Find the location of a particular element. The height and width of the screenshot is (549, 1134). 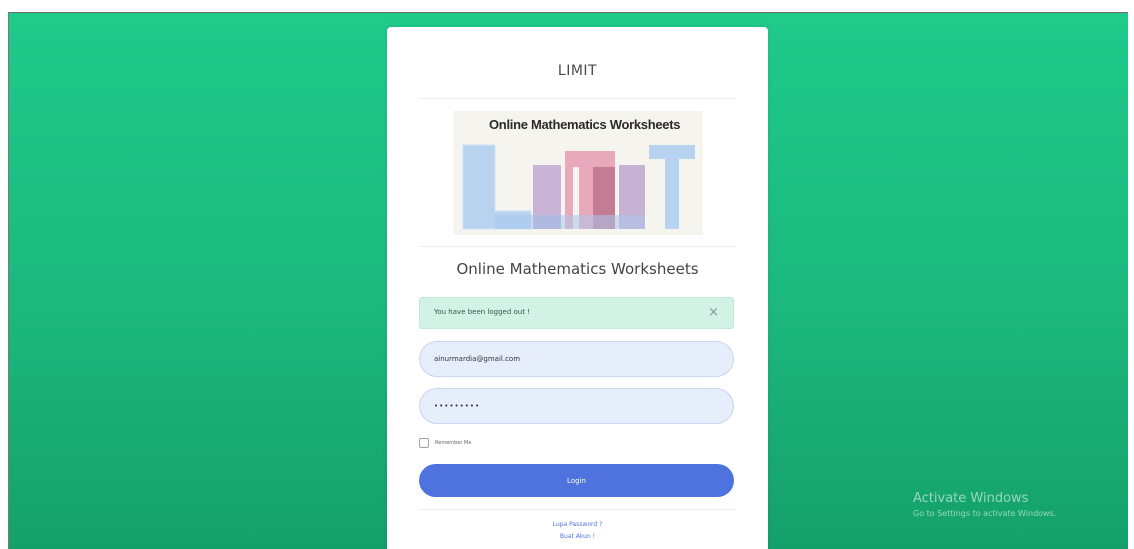

remember-checkbox is located at coordinates (424, 443).